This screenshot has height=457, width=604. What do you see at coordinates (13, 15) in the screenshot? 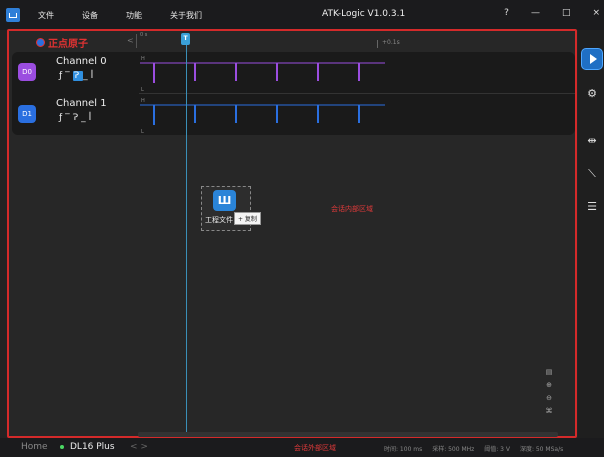
I see `app-logo-icon` at bounding box center [13, 15].